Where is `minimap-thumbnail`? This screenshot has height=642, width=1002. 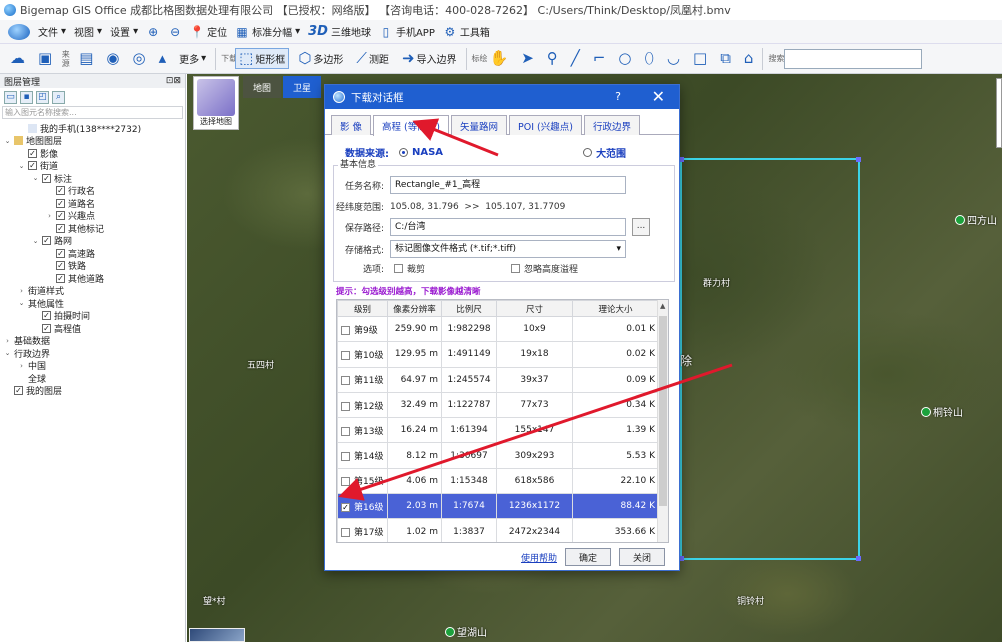
minimap-thumbnail is located at coordinates (217, 635).